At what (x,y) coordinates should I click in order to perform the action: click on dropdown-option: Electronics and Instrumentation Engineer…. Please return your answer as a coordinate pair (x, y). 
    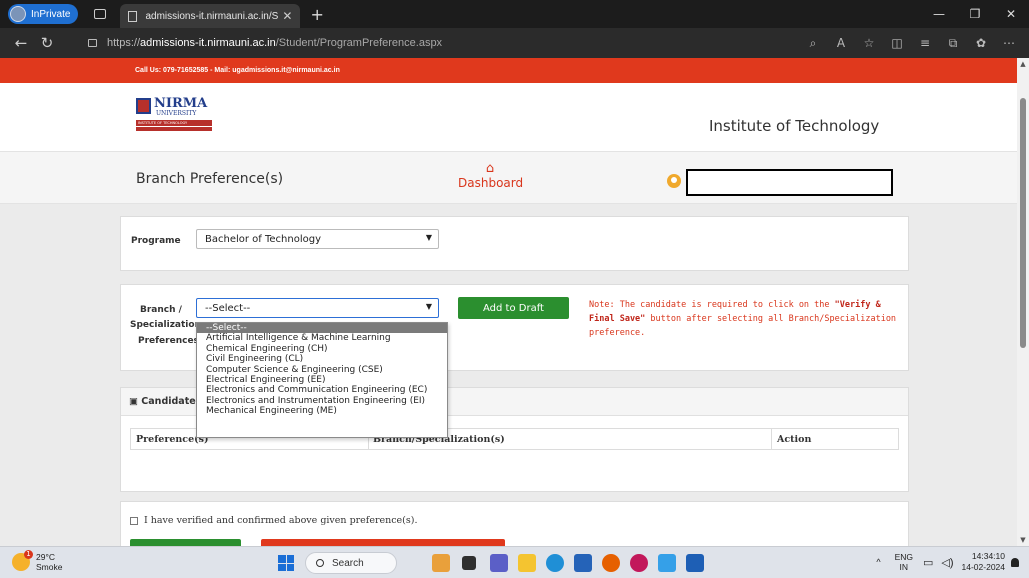
    Looking at the image, I should click on (322, 401).